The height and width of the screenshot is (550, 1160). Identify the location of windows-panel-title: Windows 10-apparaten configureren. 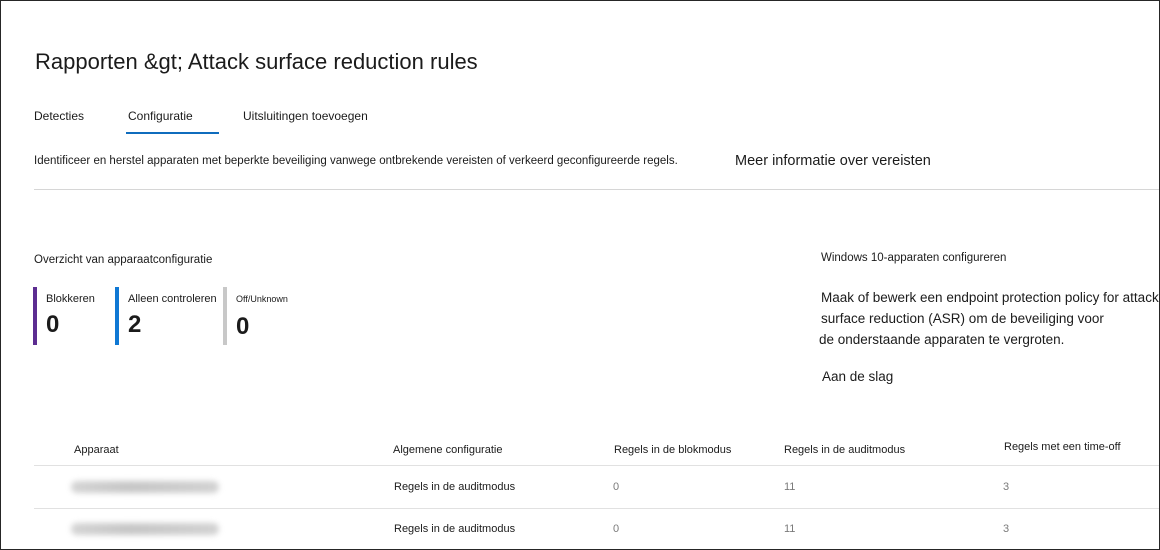
(914, 258).